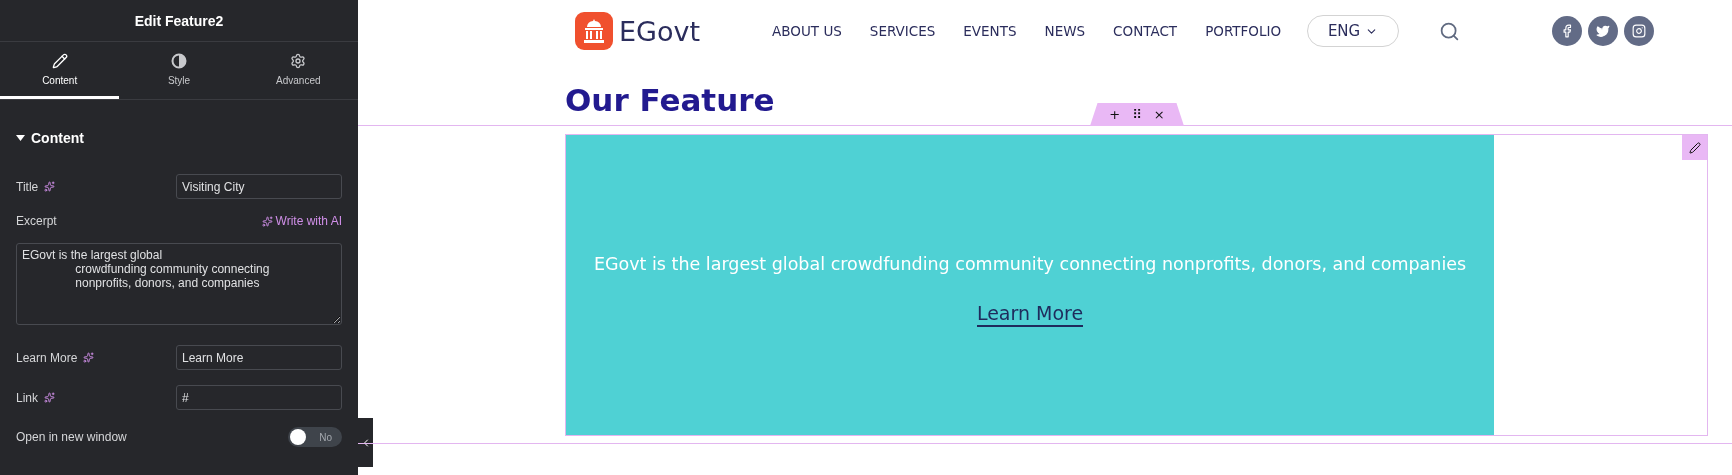 This screenshot has height=475, width=1732. I want to click on contrast-icon, so click(179, 60).